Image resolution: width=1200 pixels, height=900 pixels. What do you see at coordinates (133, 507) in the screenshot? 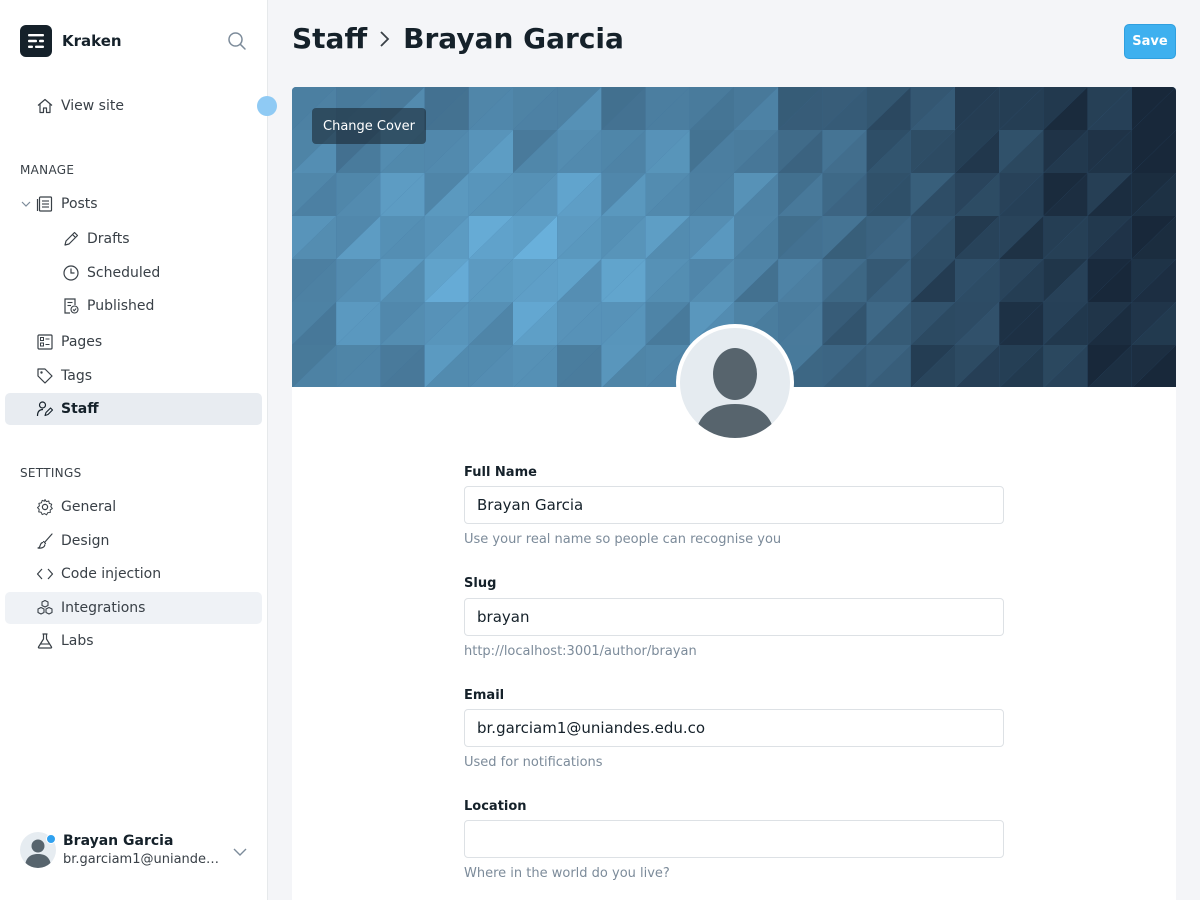
I see `sidebar-item-general: General` at bounding box center [133, 507].